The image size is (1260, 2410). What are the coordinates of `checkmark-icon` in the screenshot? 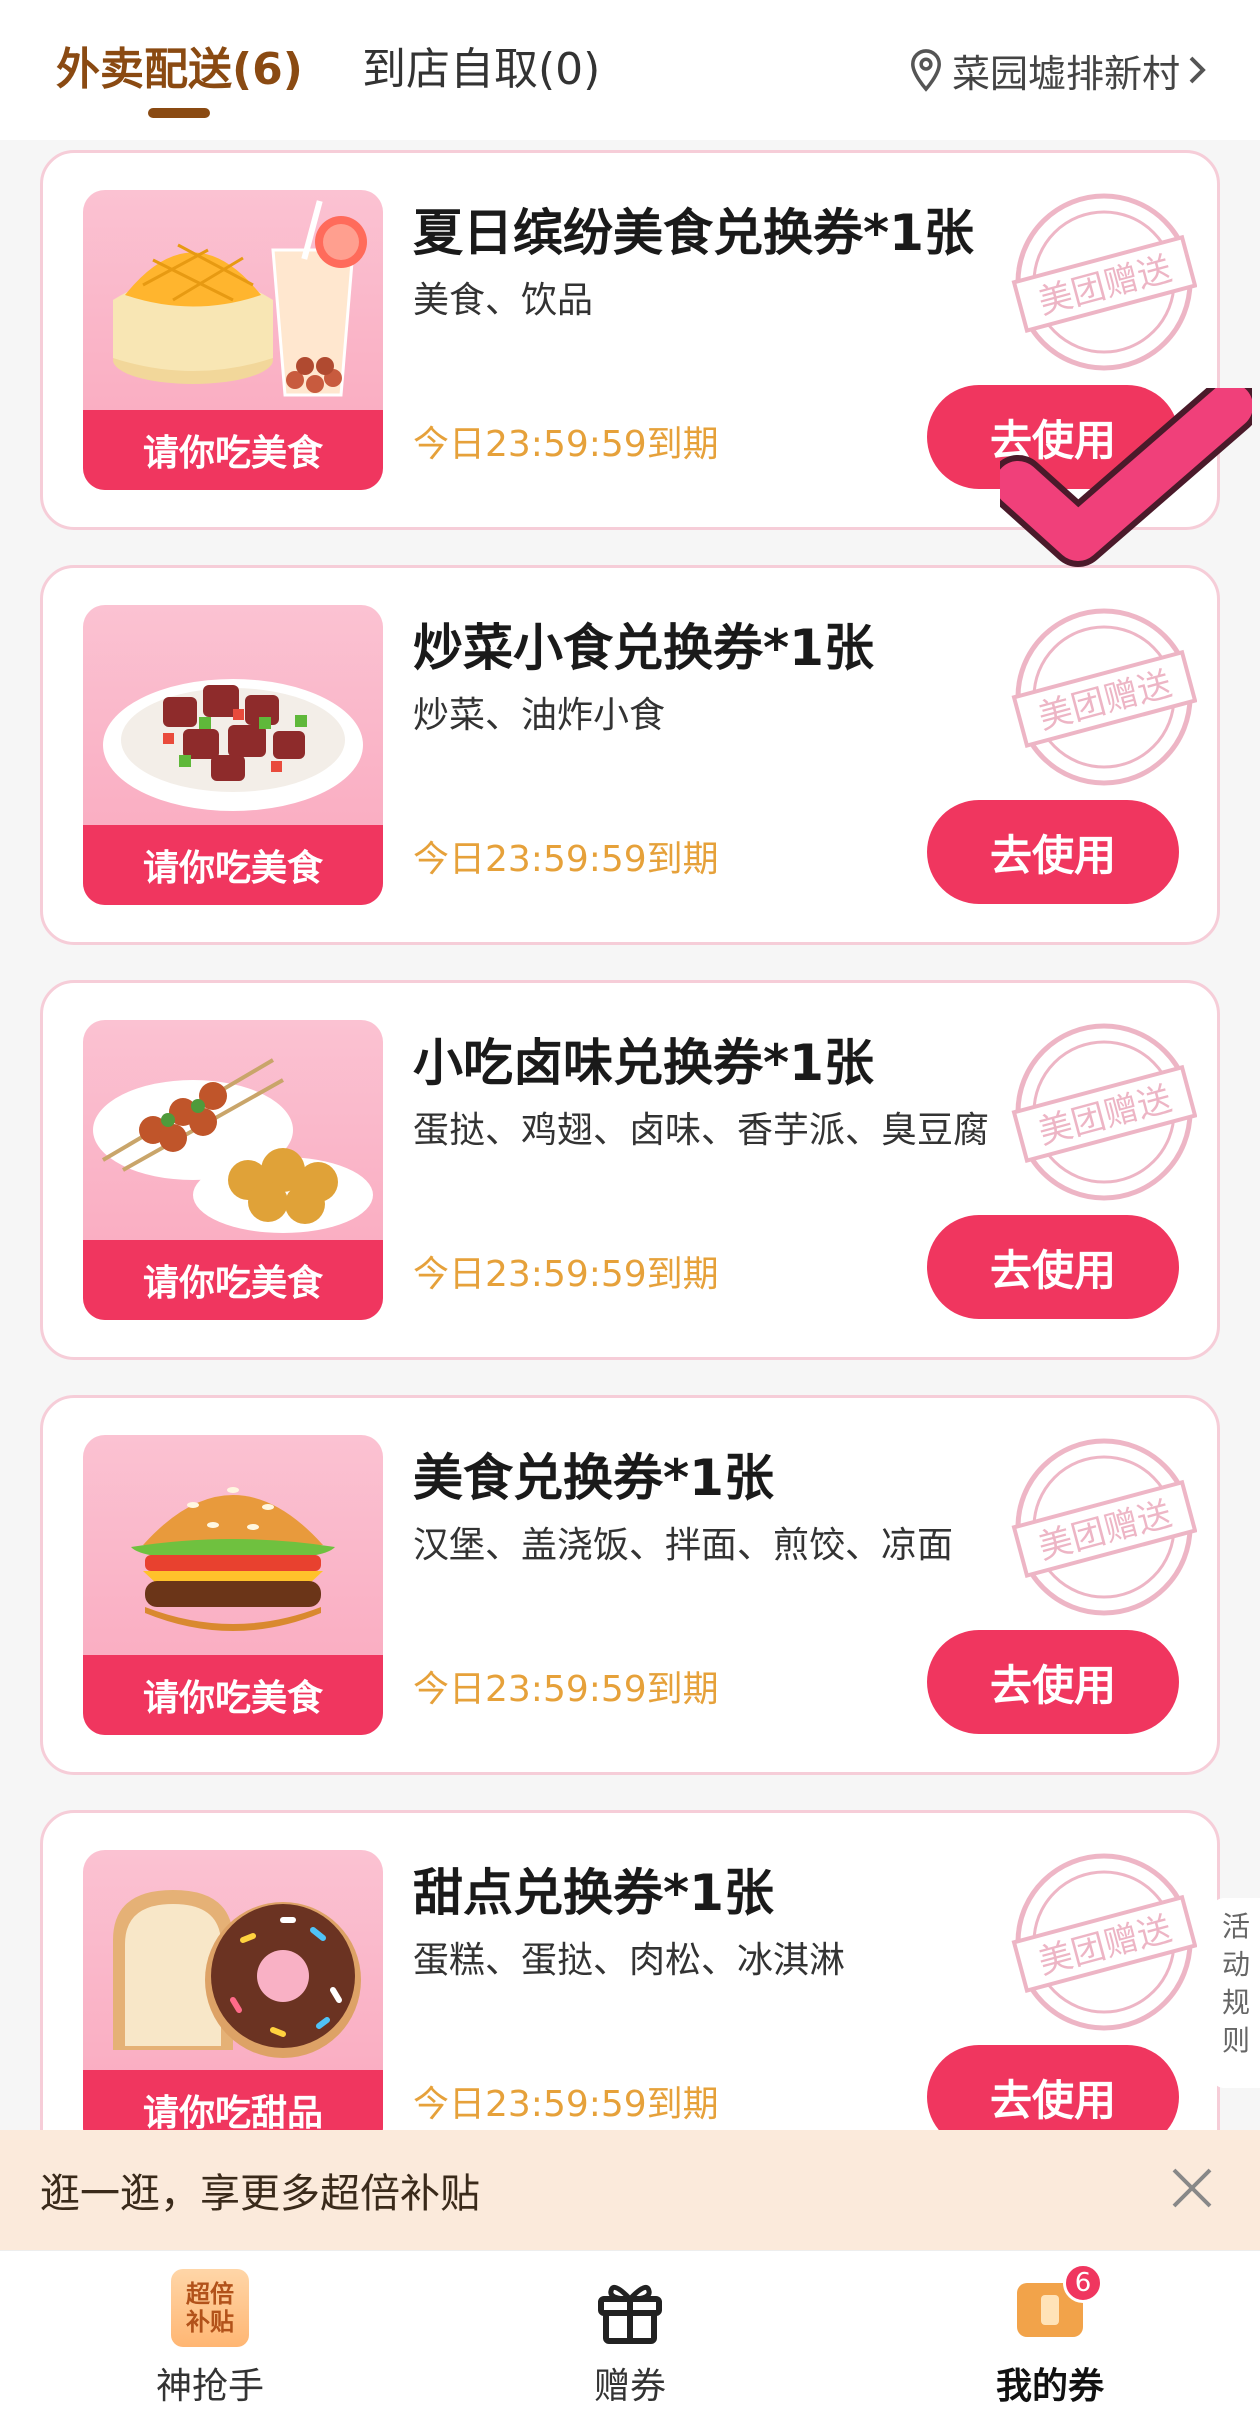 It's located at (1126, 477).